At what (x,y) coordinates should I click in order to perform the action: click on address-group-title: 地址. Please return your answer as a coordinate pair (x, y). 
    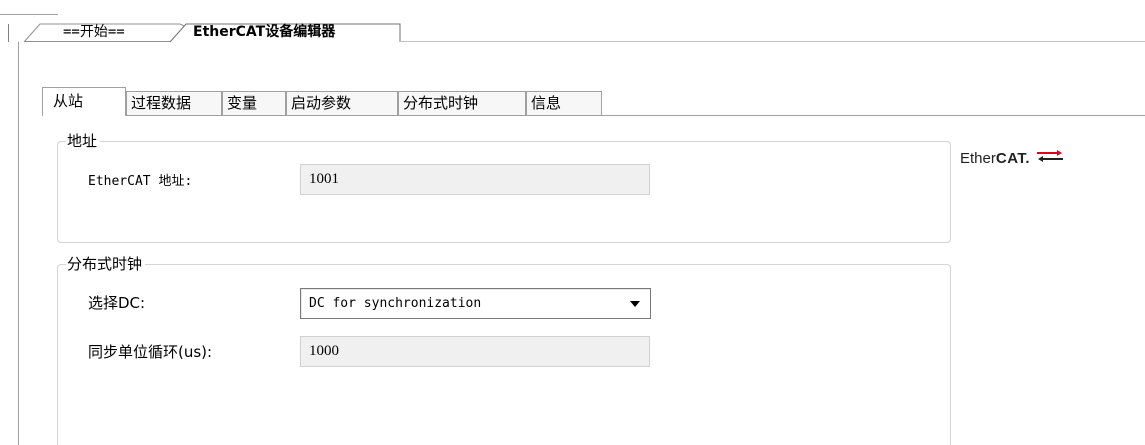
    Looking at the image, I should click on (83, 141).